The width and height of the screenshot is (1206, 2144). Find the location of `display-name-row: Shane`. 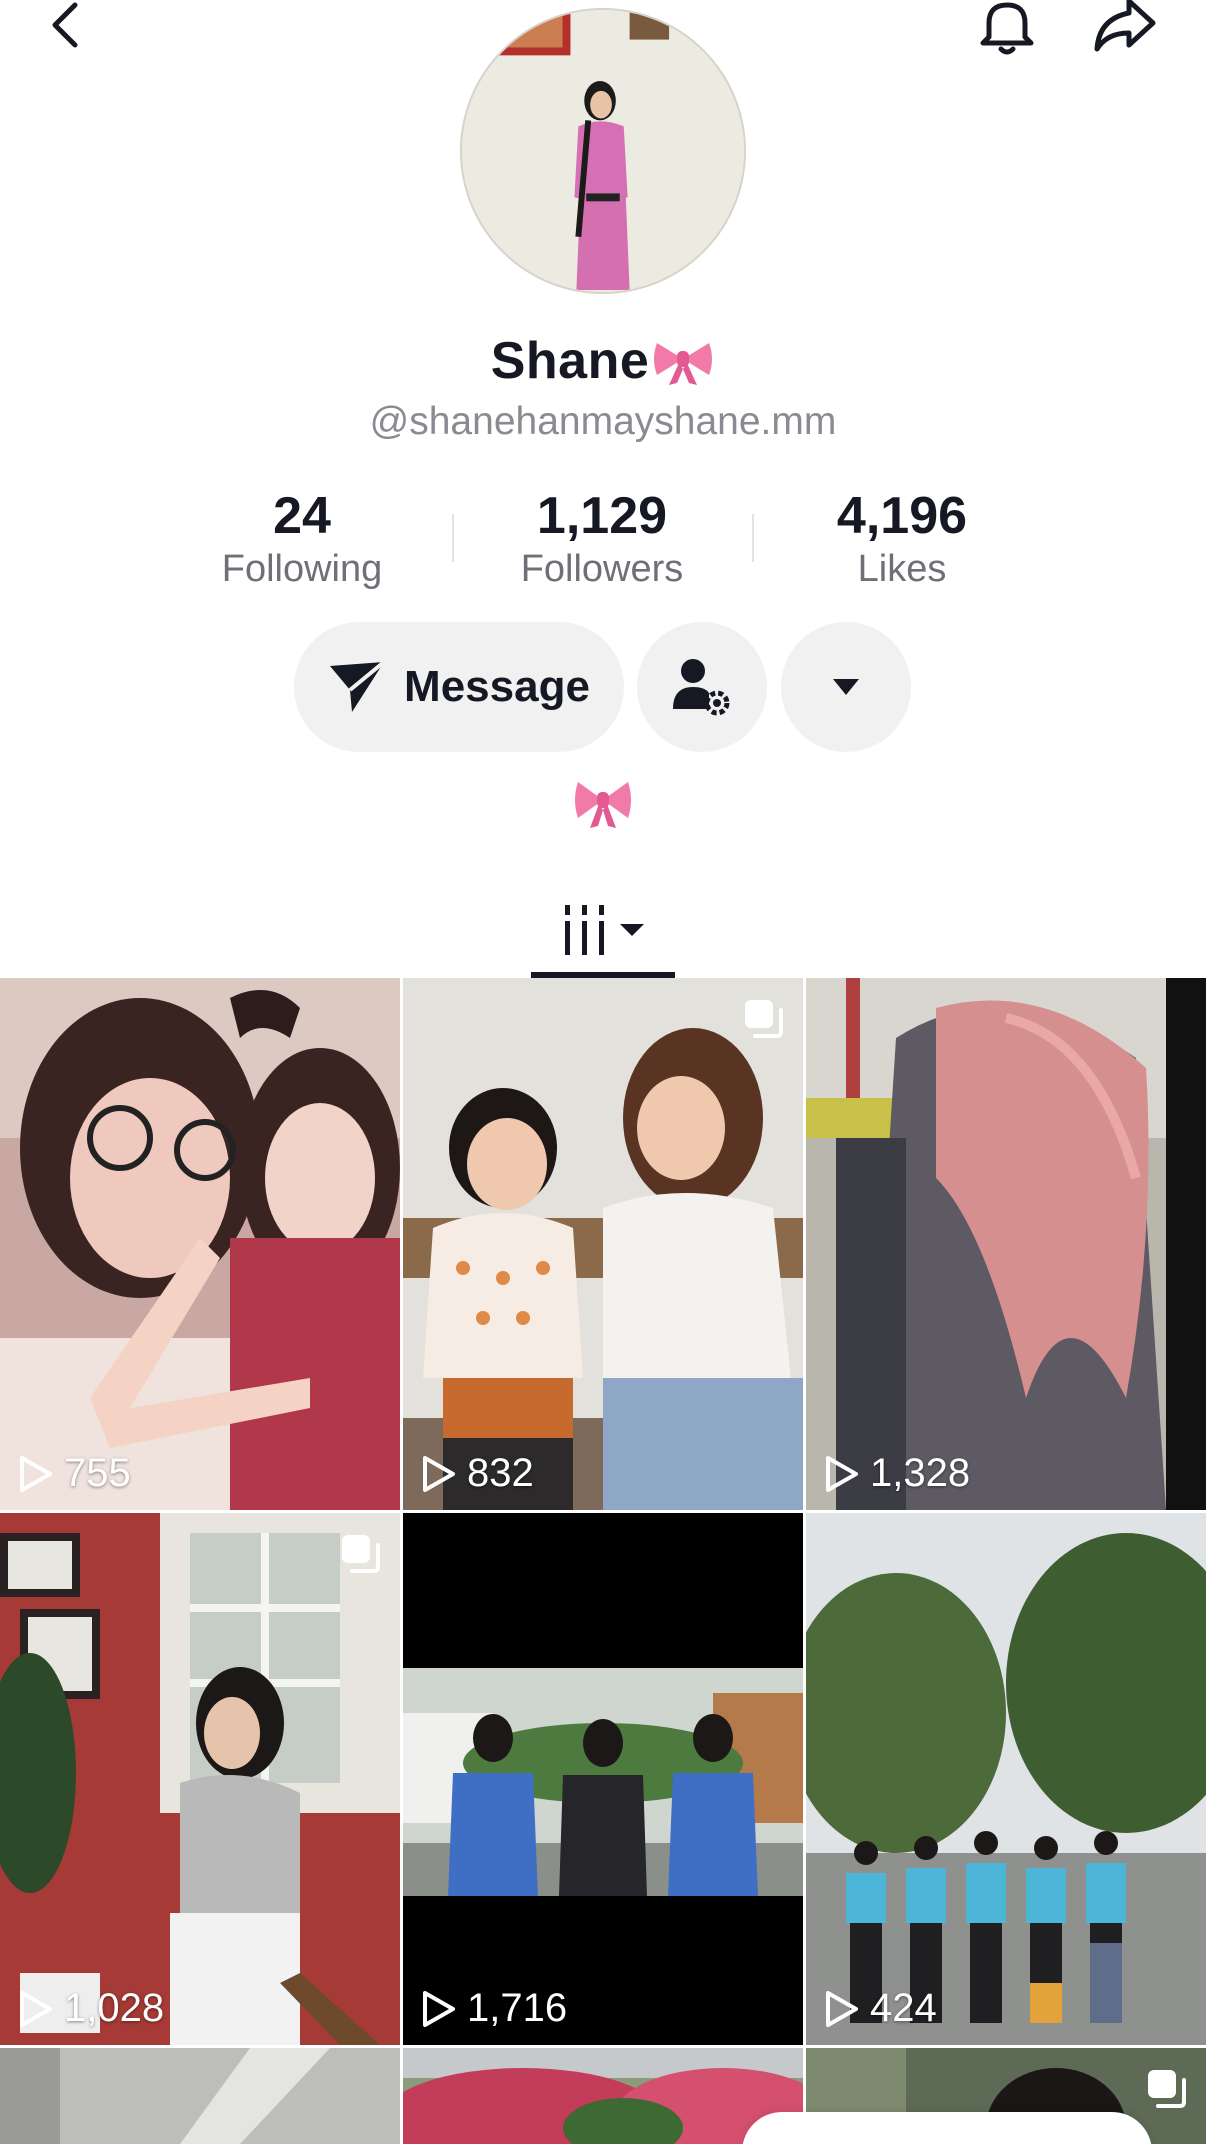

display-name-row: Shane is located at coordinates (603, 361).